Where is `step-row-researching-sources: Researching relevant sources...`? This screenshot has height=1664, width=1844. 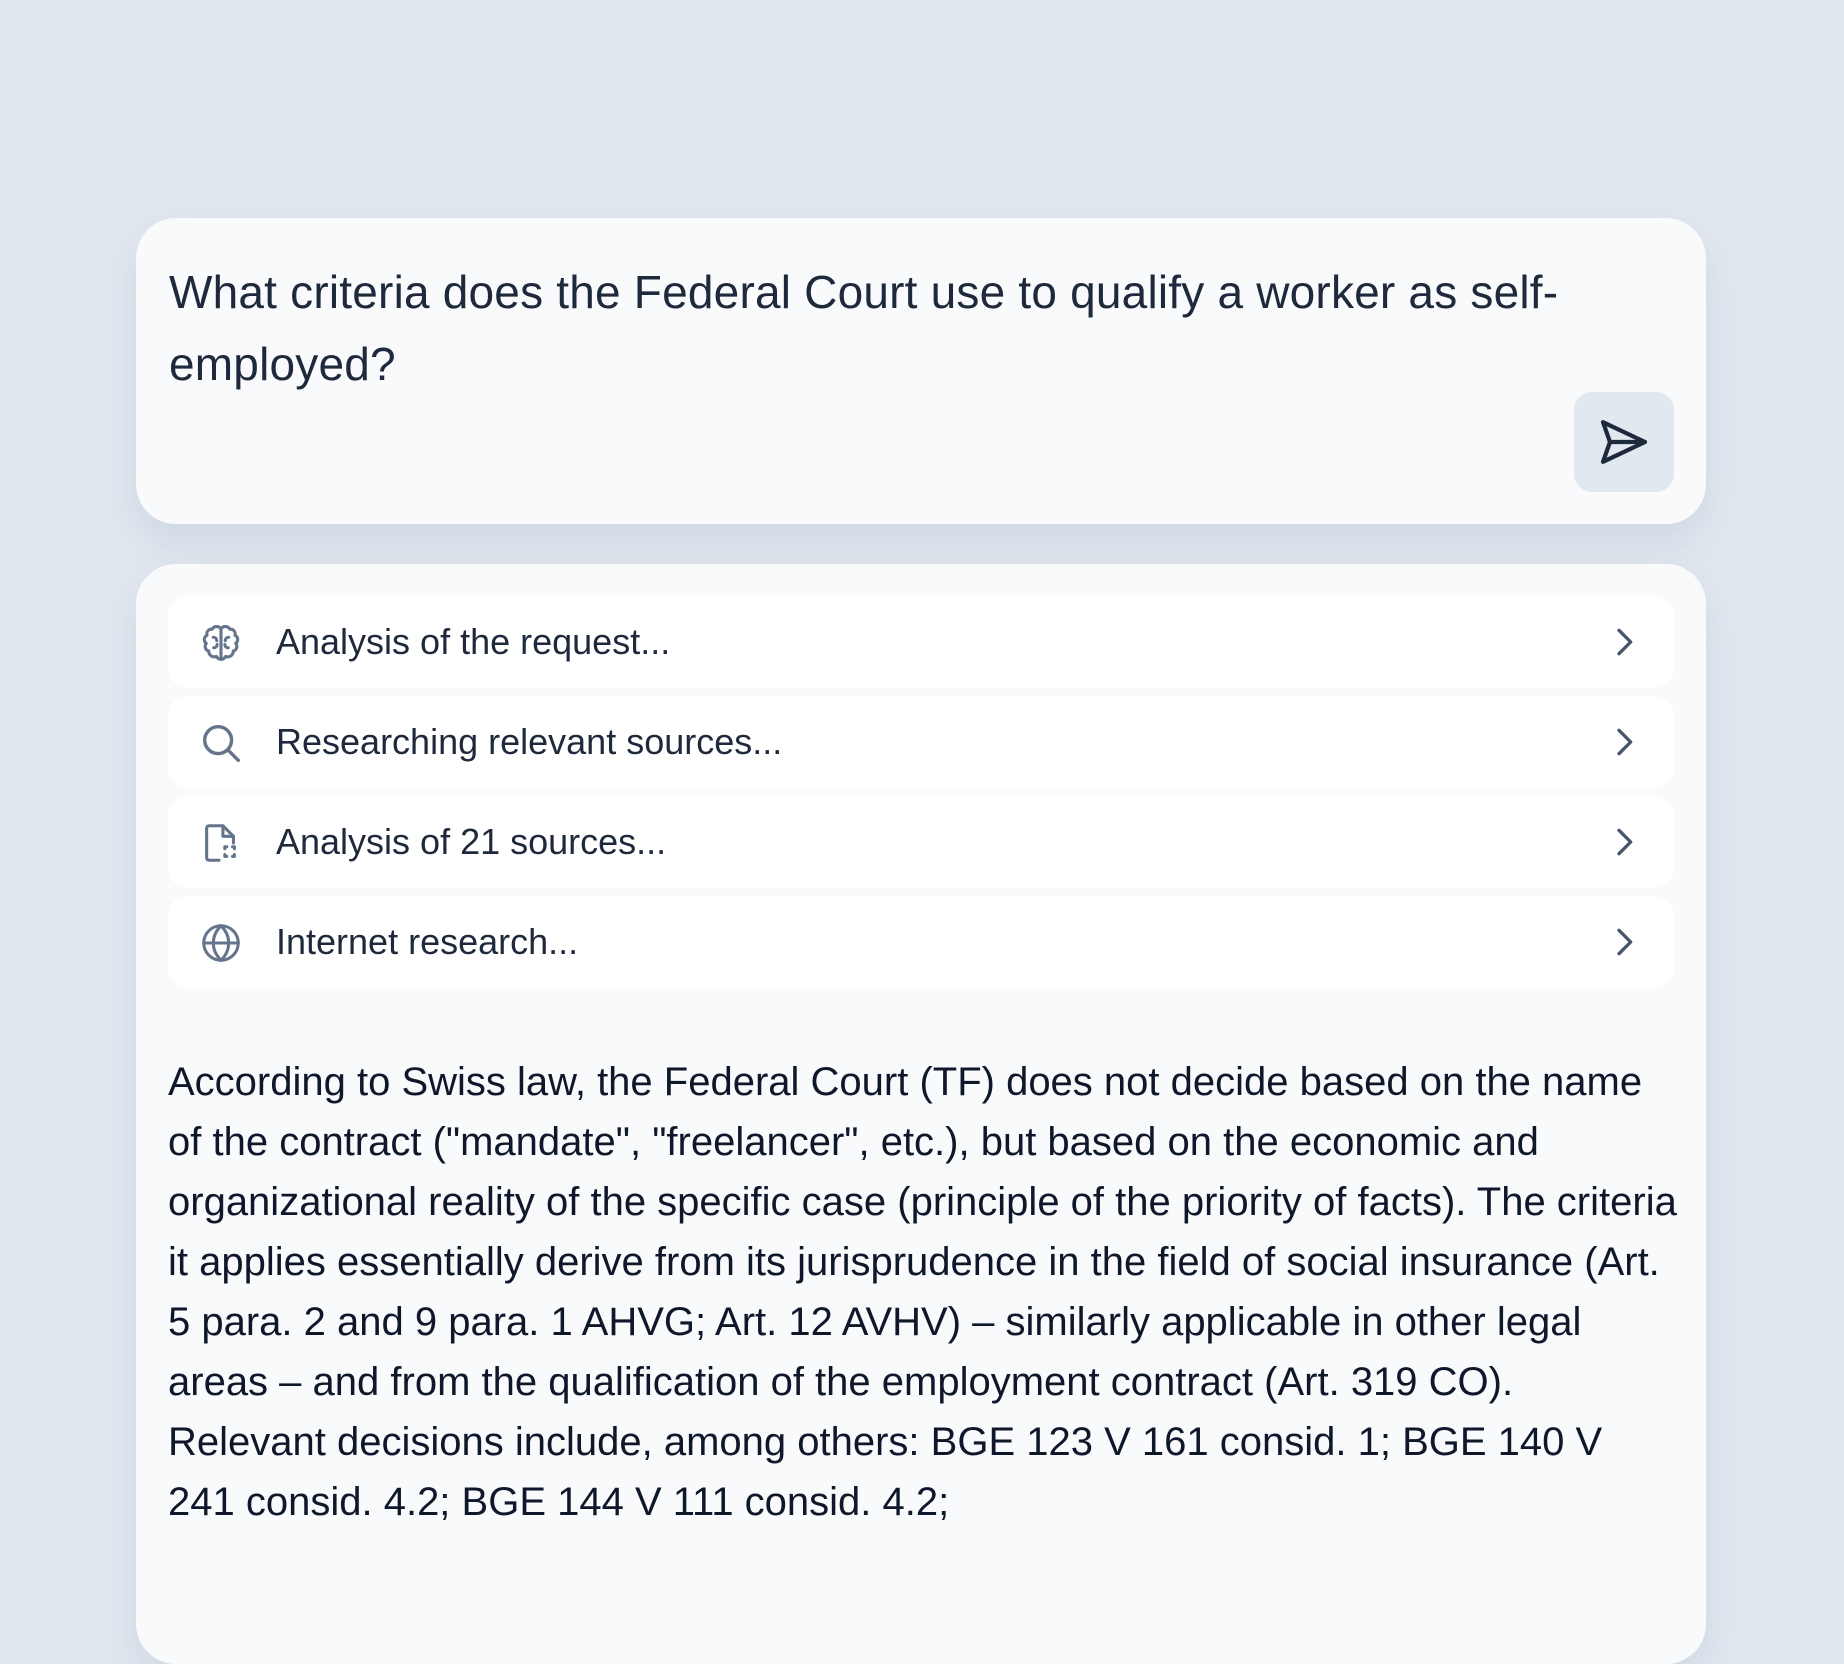
step-row-researching-sources: Researching relevant sources... is located at coordinates (921, 742).